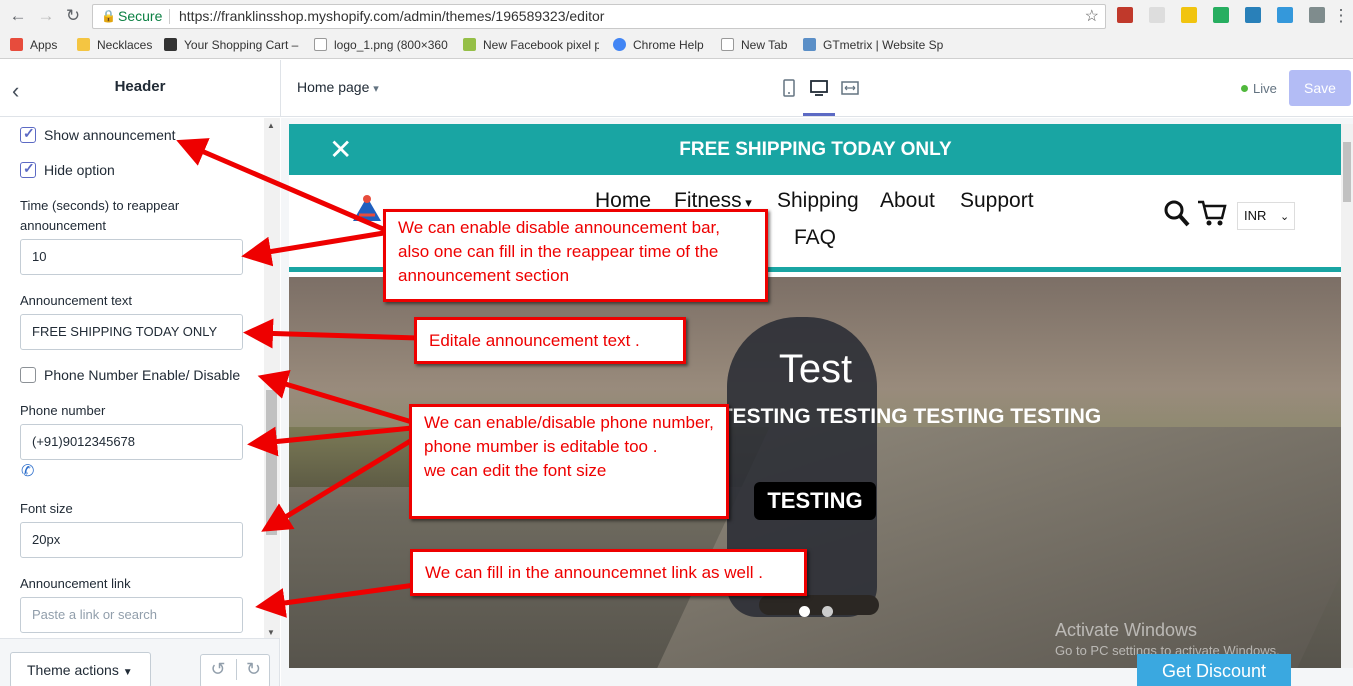 The height and width of the screenshot is (686, 1353). Describe the element at coordinates (828, 611) in the screenshot. I see `slide-dot` at that location.